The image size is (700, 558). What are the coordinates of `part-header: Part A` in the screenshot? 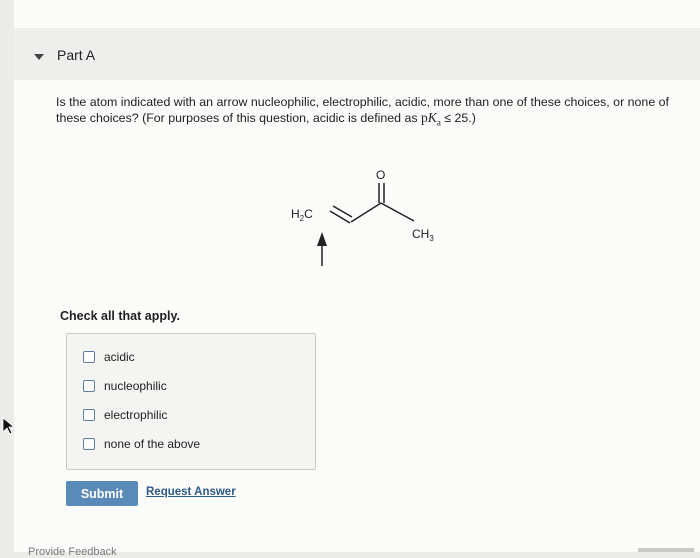 It's located at (357, 54).